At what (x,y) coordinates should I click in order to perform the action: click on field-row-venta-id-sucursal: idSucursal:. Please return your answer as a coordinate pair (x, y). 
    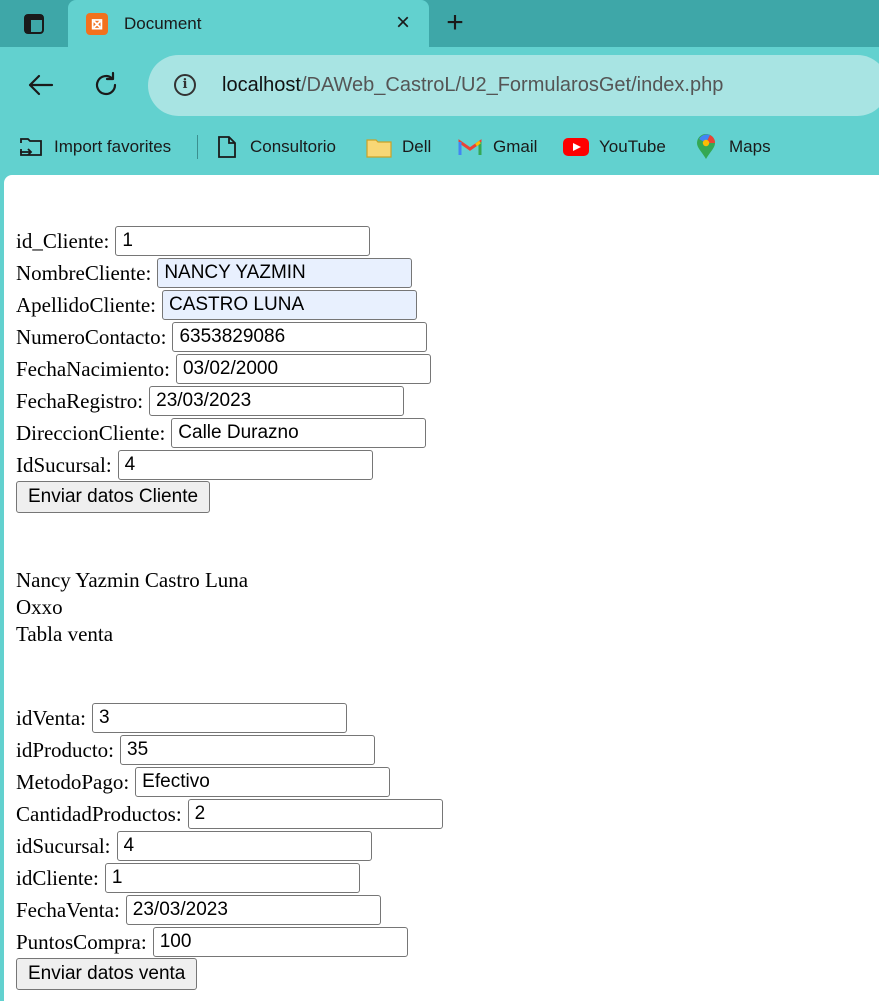
    Looking at the image, I should click on (194, 846).